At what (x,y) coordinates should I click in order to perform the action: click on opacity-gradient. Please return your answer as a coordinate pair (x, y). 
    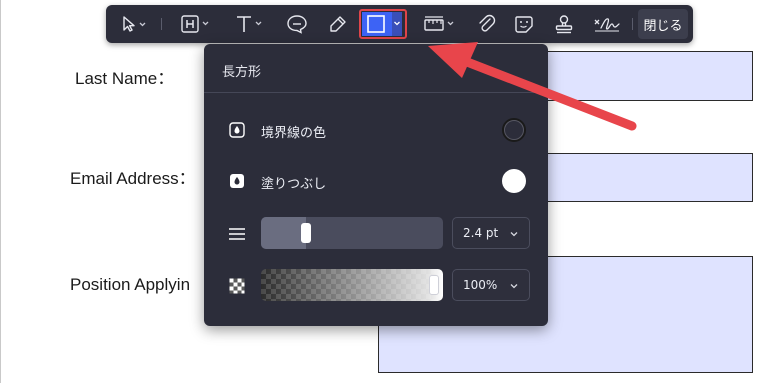
    Looking at the image, I should click on (352, 285).